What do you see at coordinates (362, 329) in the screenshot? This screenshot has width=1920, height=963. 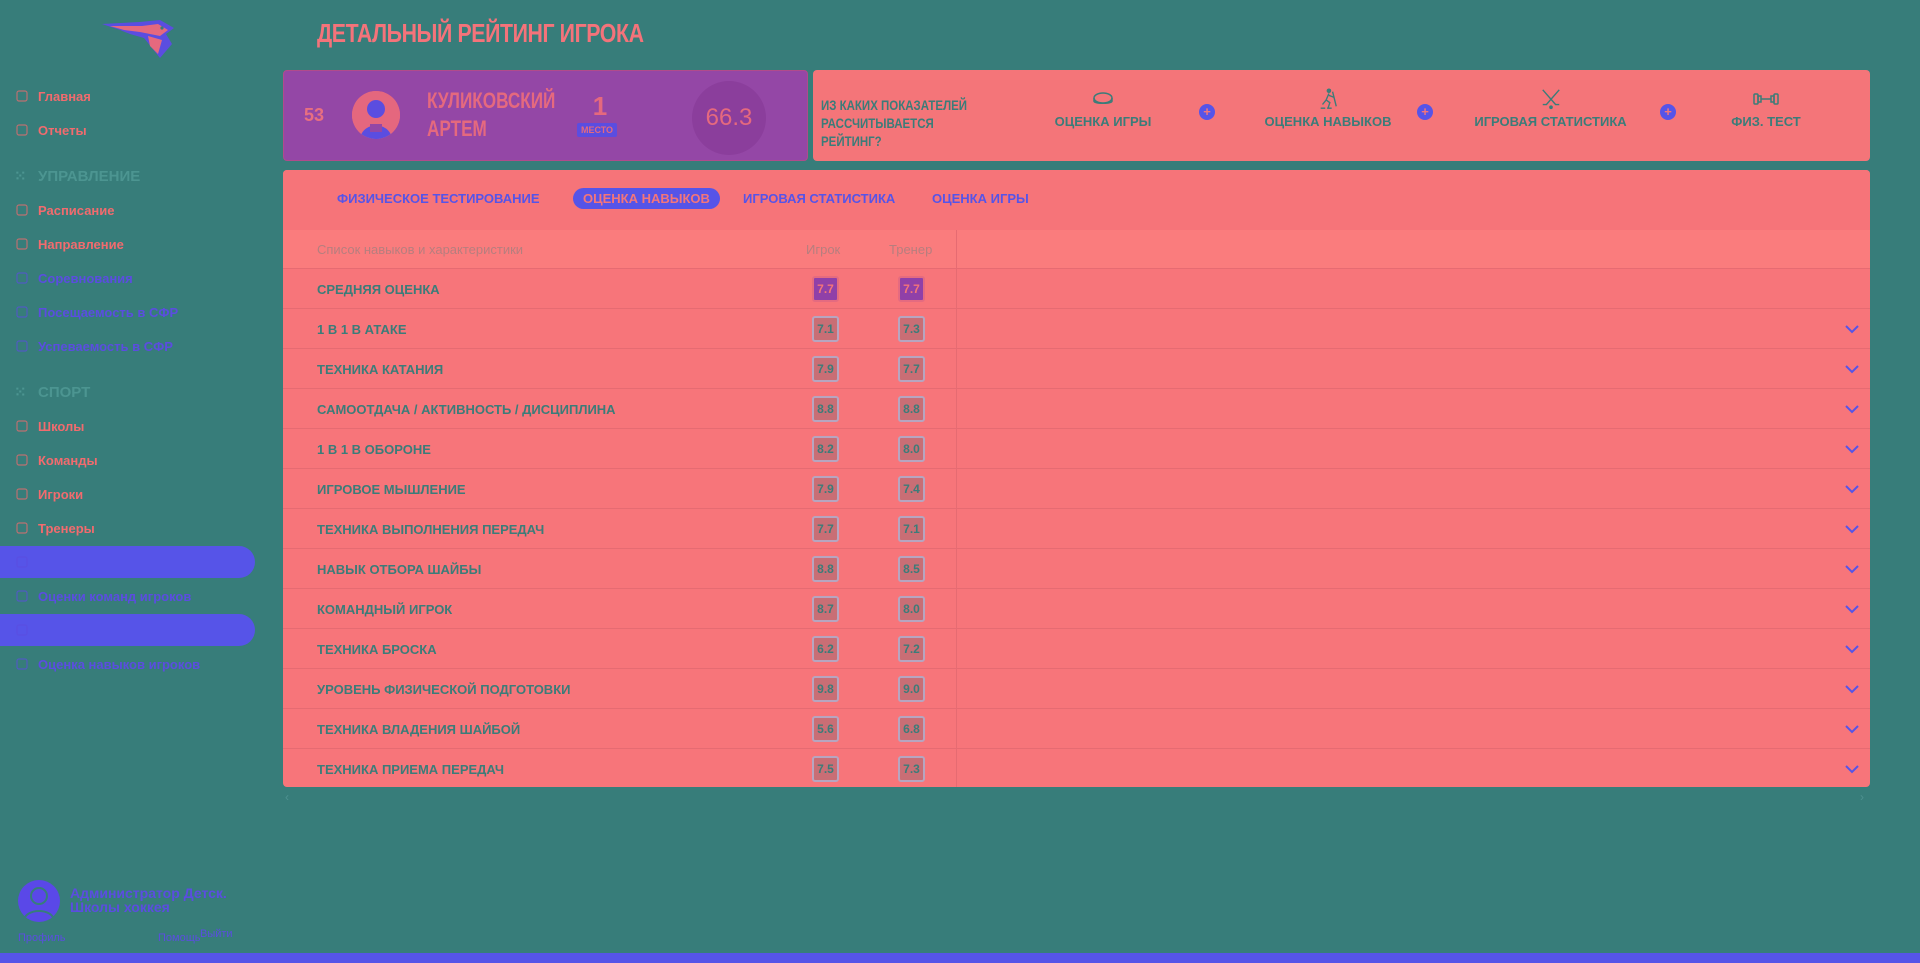 I see `skill-name: 1 В 1 В АТАКЕ` at bounding box center [362, 329].